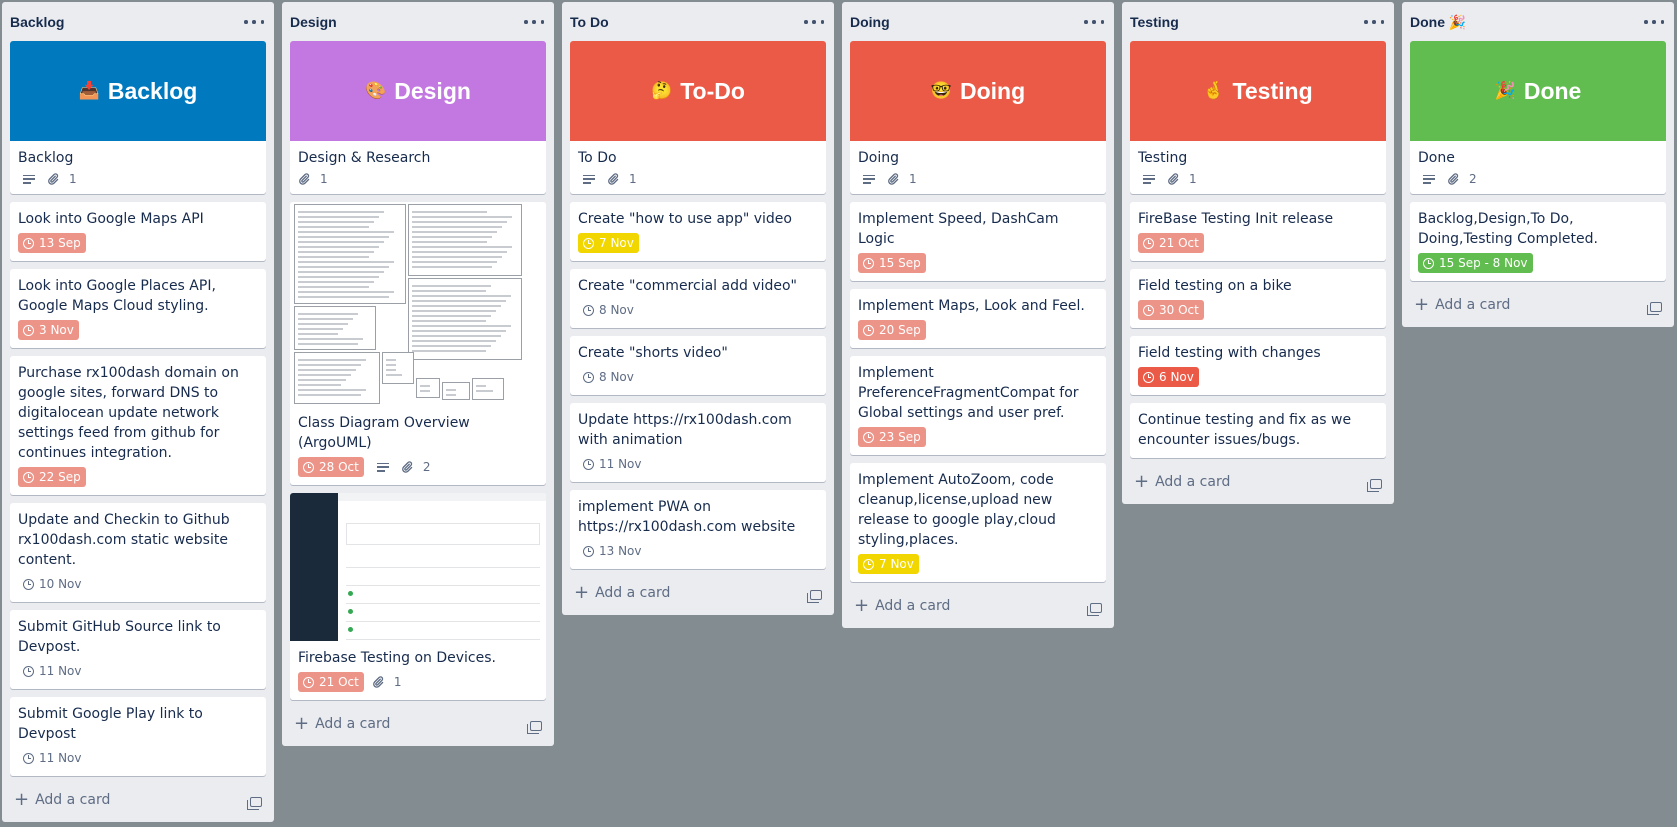 The image size is (1677, 827). Describe the element at coordinates (1538, 21) in the screenshot. I see `list-header: Done 🎉` at that location.